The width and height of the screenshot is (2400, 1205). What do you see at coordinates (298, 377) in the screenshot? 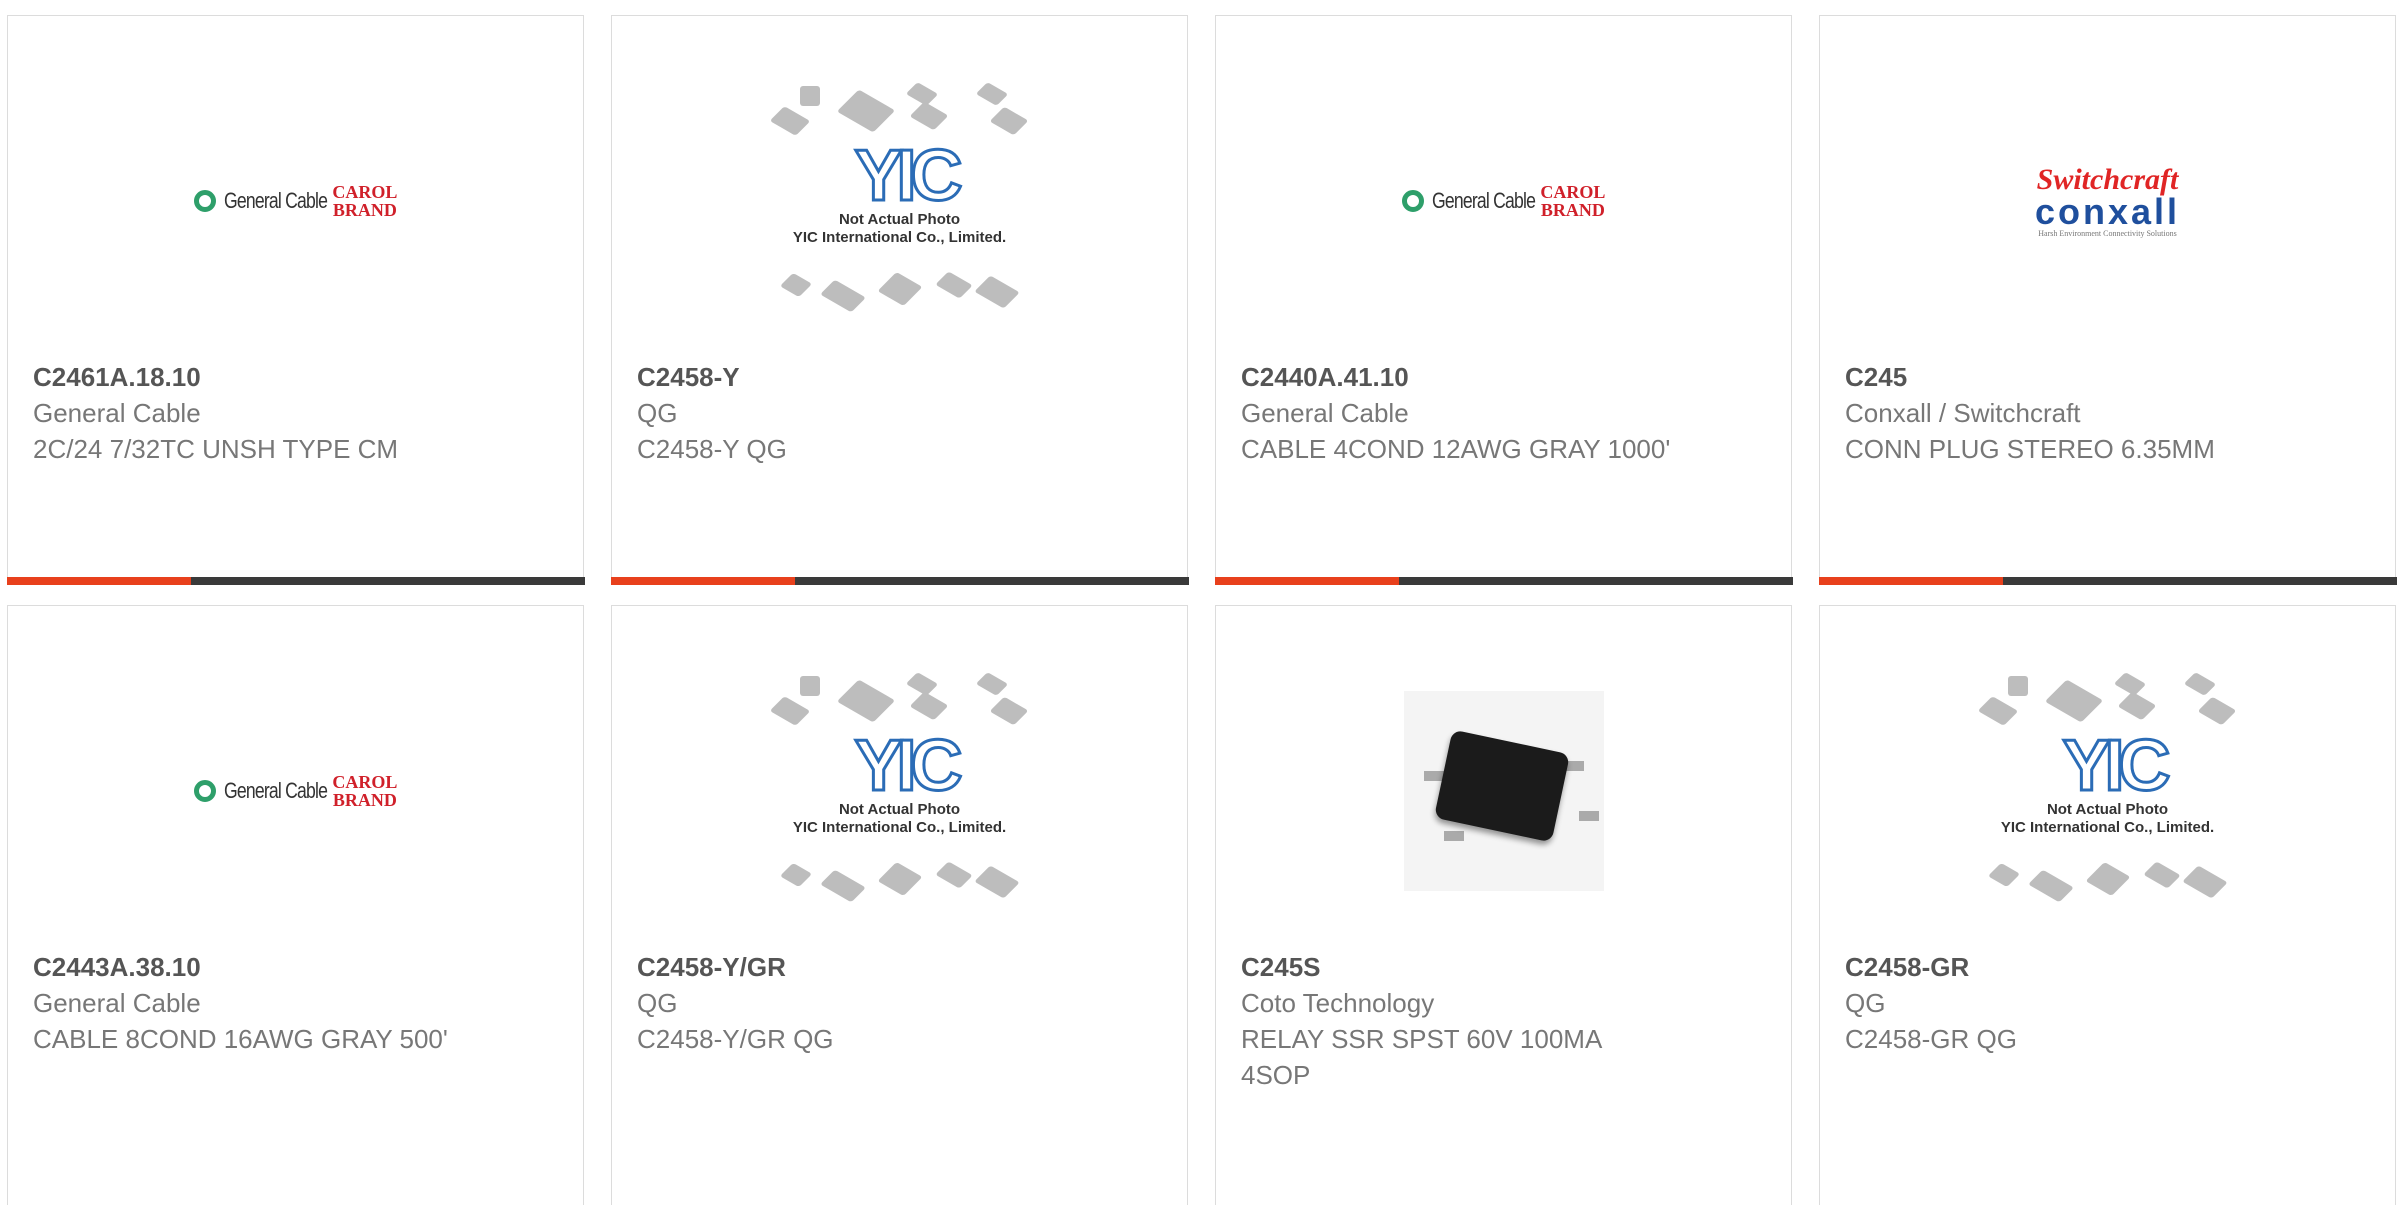
I see `part-number: C2461A.18.10` at bounding box center [298, 377].